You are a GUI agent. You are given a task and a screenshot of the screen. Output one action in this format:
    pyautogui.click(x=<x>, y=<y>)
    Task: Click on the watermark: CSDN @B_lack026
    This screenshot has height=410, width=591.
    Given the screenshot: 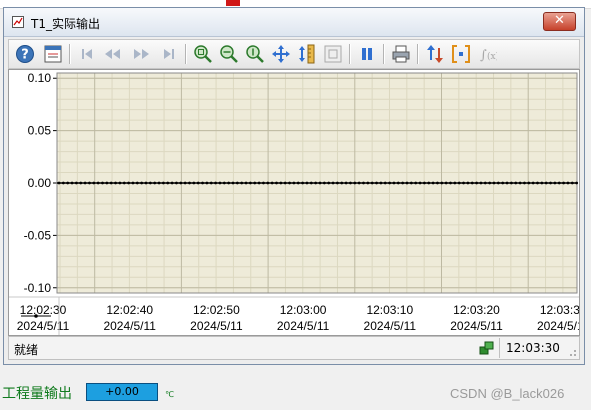 What is the action you would take?
    pyautogui.click(x=507, y=393)
    